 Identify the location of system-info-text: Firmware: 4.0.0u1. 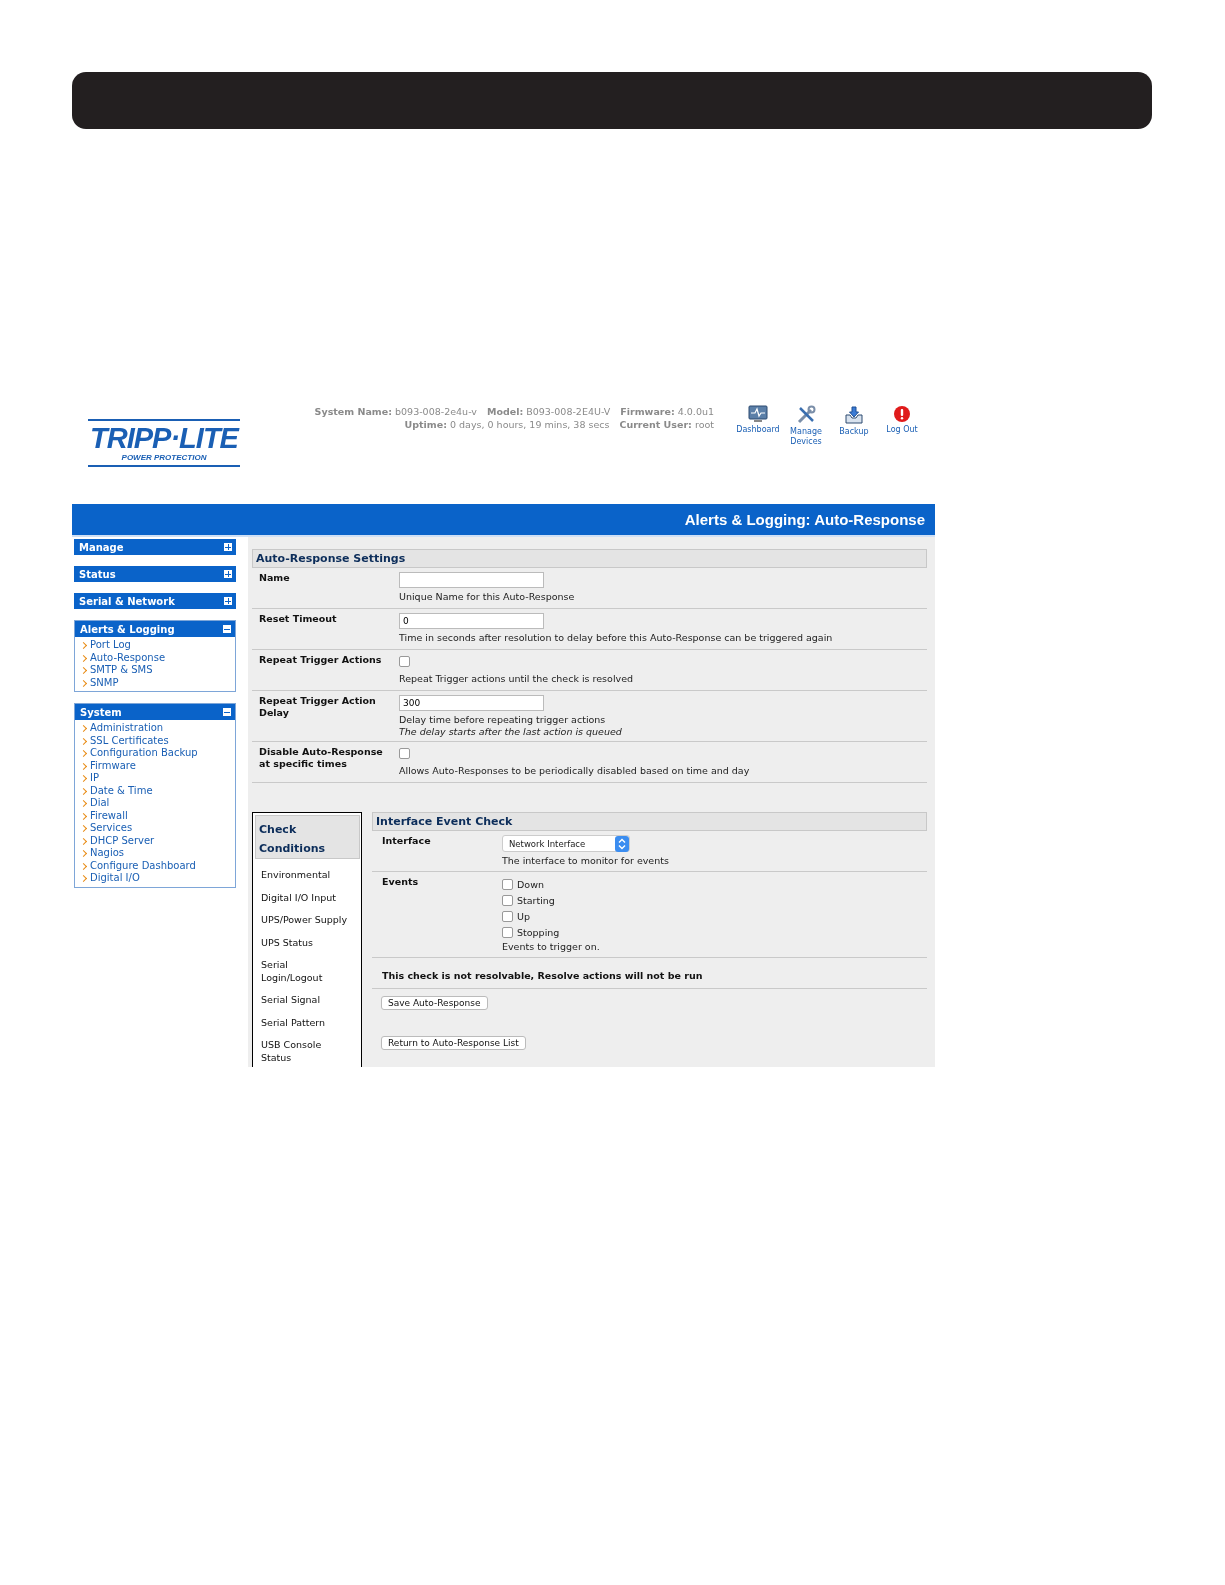
(667, 411).